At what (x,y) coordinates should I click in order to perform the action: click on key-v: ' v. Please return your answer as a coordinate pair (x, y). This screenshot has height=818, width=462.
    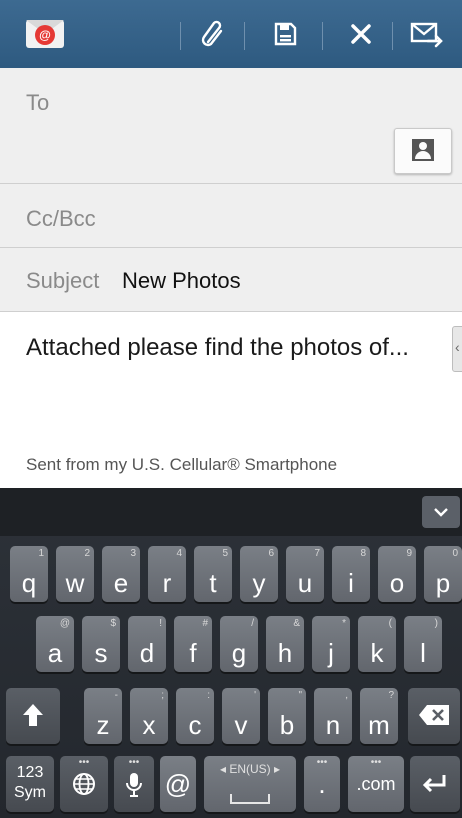
    Looking at the image, I should click on (241, 716).